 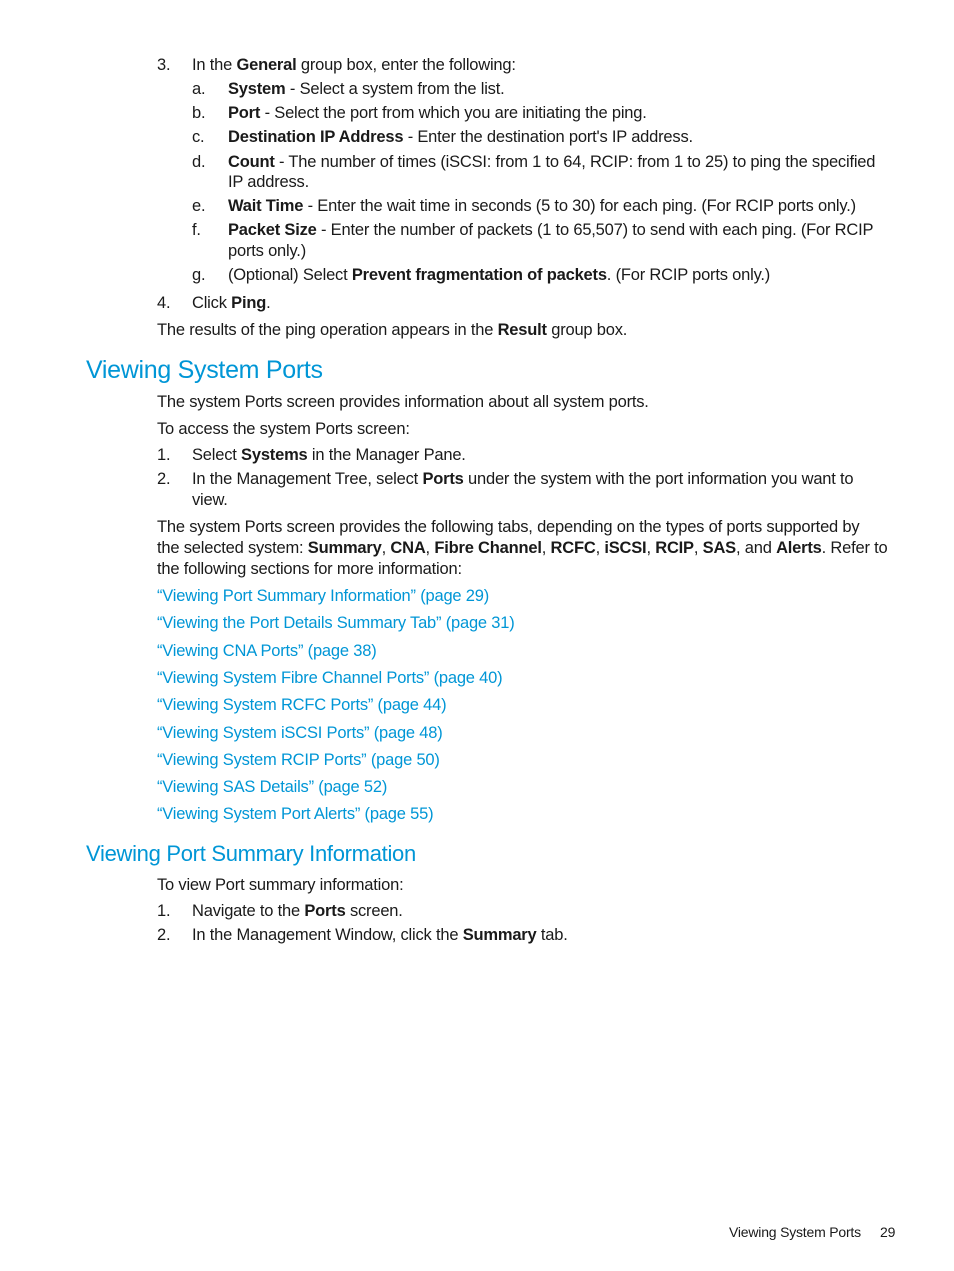 I want to click on text: group box, enter the following:, so click(x=406, y=65).